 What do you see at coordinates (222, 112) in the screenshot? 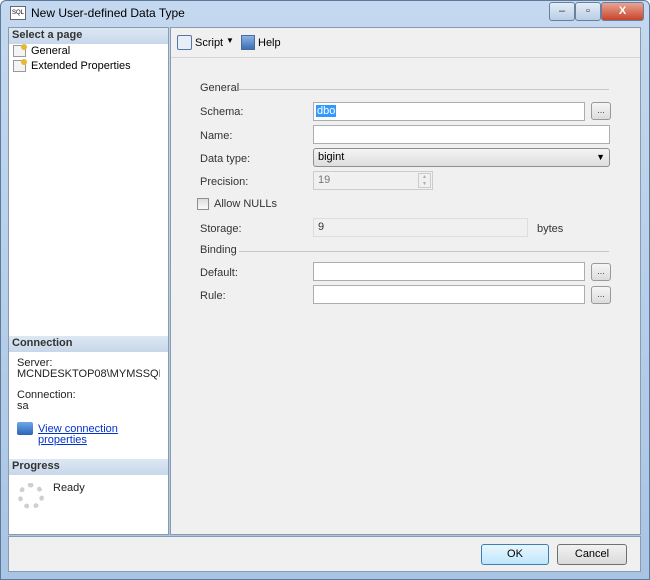
I see `schema-label: Schema:` at bounding box center [222, 112].